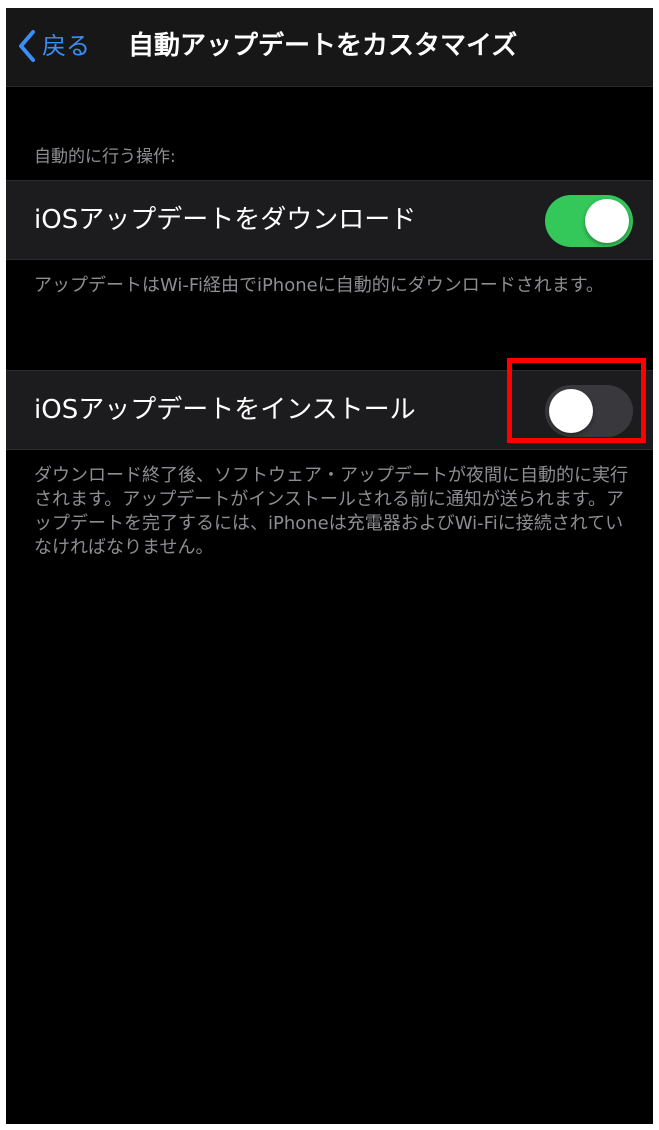 This screenshot has width=659, height=1130. What do you see at coordinates (576, 400) in the screenshot?
I see `highlight-annotation-box` at bounding box center [576, 400].